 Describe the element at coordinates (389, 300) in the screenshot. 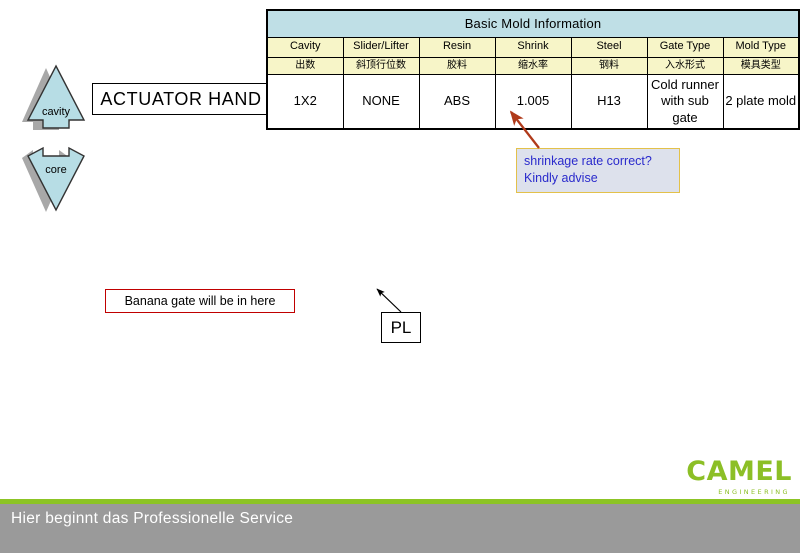

I see `pl-pointer-arrow` at that location.